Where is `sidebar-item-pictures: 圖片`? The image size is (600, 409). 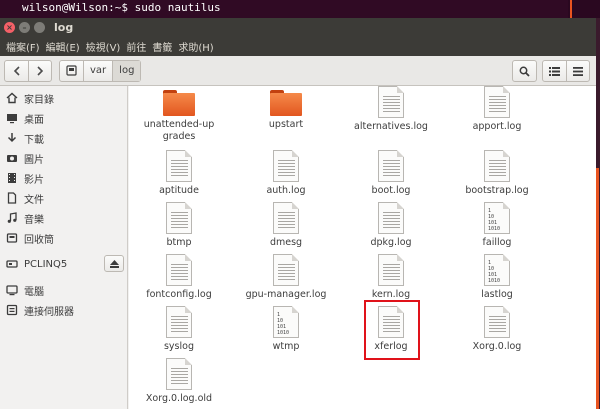
sidebar-item-pictures: 圖片 is located at coordinates (63, 158).